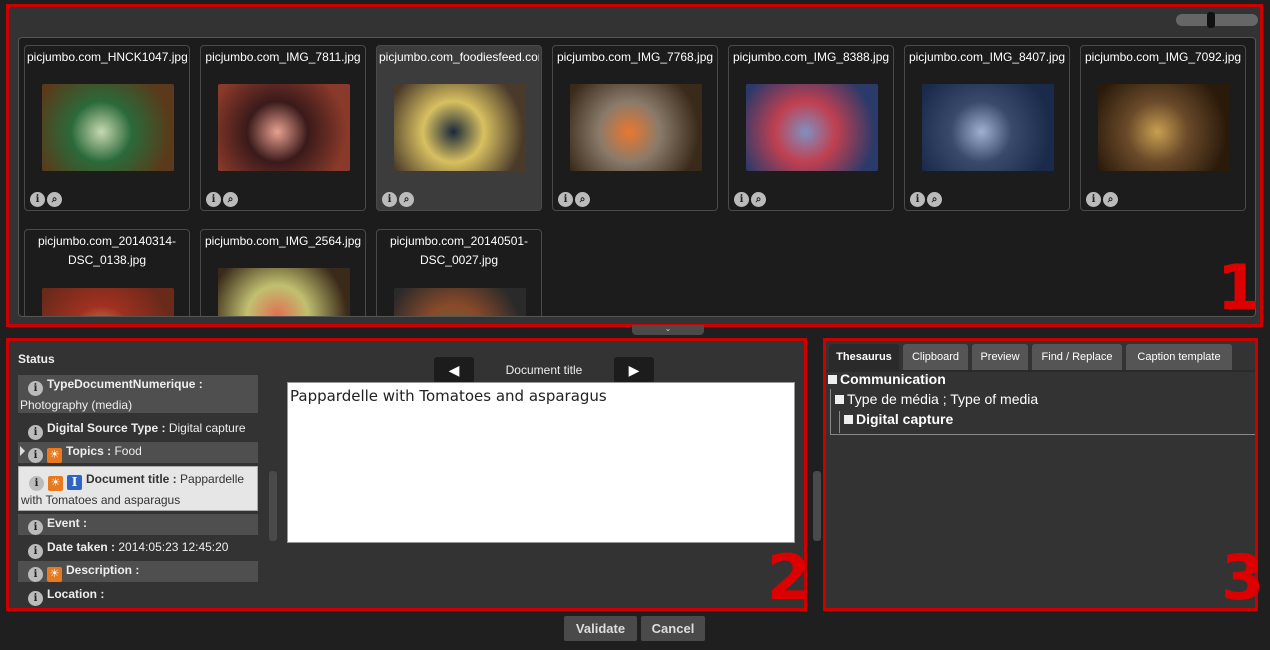  I want to click on tree-node-type-de-media: Type de média ; Type of media, so click(936, 399).